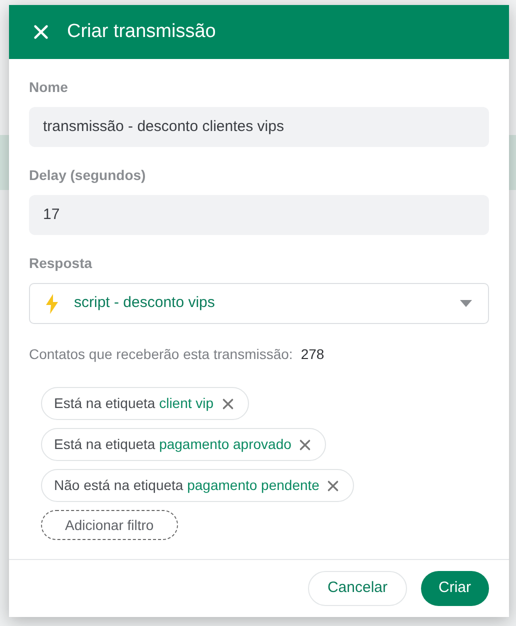 The image size is (516, 626). What do you see at coordinates (187, 485) in the screenshot?
I see `filter-text: Não está na etiqueta pagamento pendente` at bounding box center [187, 485].